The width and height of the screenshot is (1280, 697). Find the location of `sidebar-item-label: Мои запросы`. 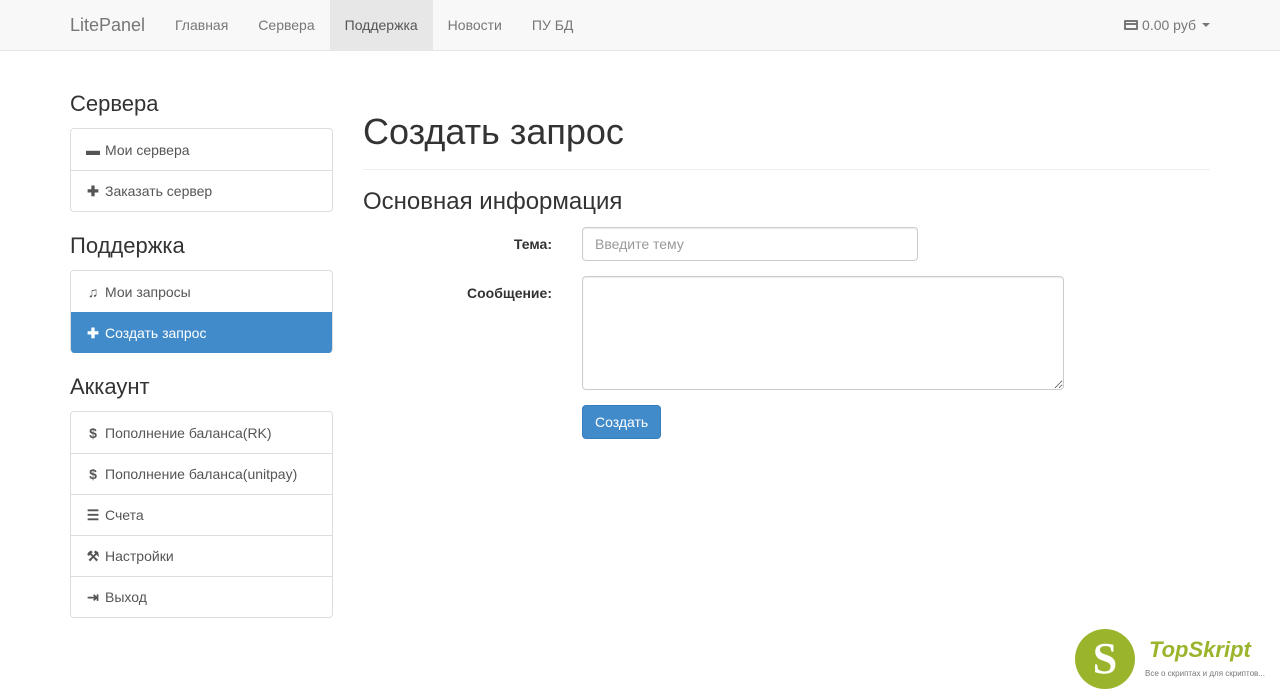

sidebar-item-label: Мои запросы is located at coordinates (148, 291).